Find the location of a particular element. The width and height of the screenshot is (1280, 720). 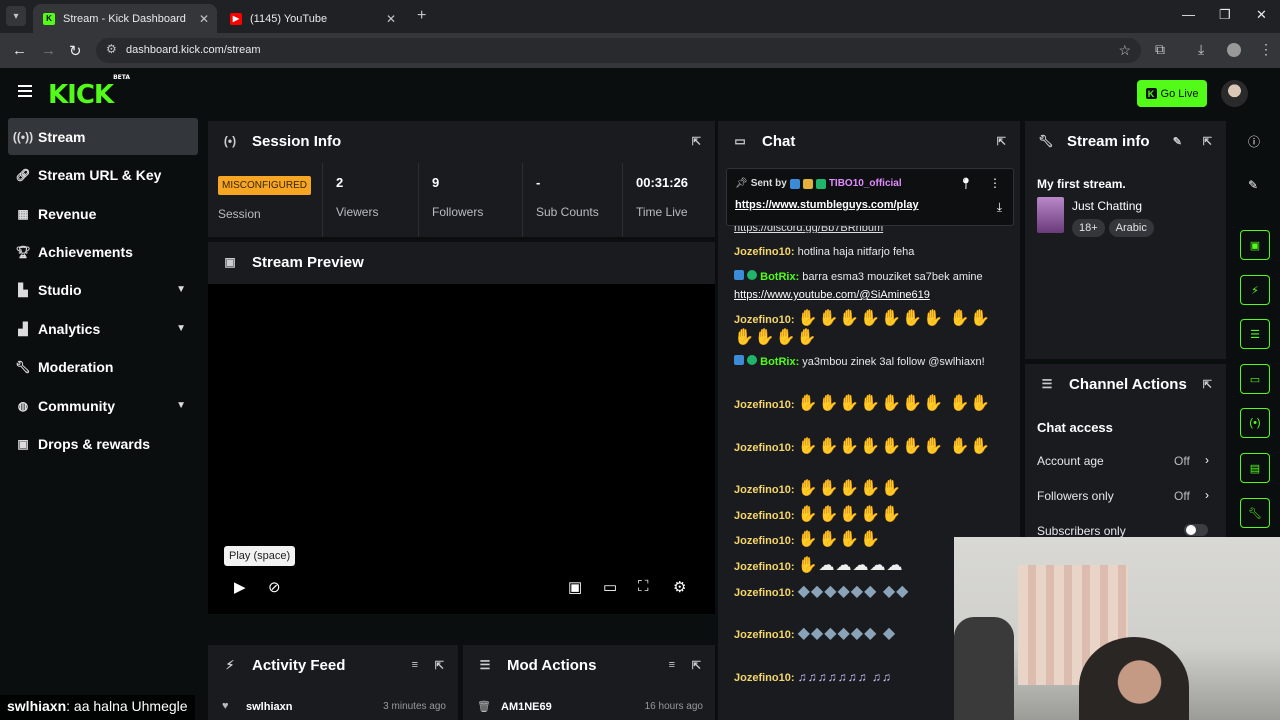

broadcast-toggle-icon: (•) is located at coordinates (1255, 423).